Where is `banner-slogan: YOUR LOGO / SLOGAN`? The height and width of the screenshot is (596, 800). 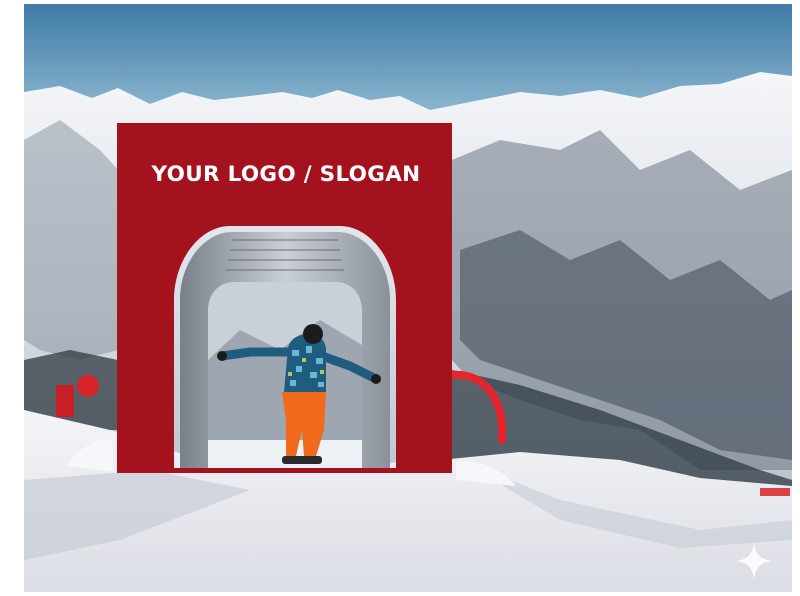
banner-slogan: YOUR LOGO / SLOGAN is located at coordinates (286, 174).